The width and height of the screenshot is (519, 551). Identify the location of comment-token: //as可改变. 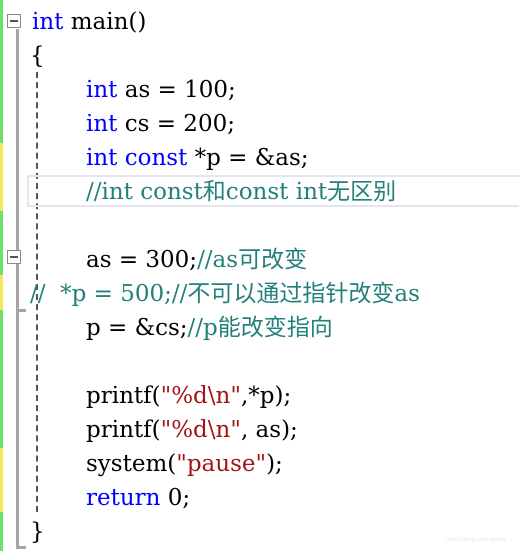
(252, 260).